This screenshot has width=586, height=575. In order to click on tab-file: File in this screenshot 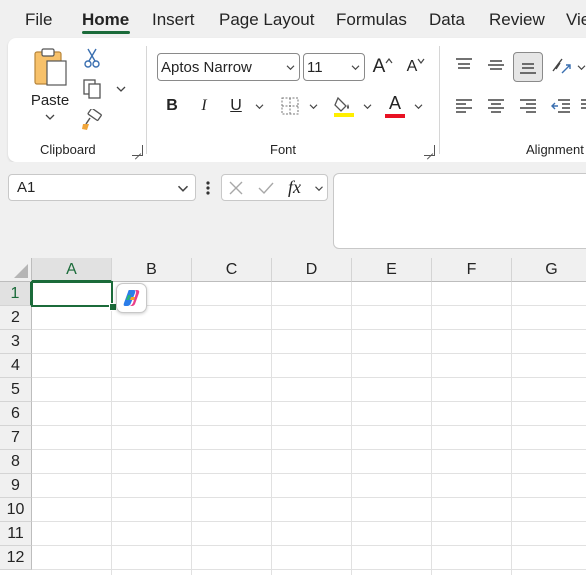, I will do `click(38, 20)`.